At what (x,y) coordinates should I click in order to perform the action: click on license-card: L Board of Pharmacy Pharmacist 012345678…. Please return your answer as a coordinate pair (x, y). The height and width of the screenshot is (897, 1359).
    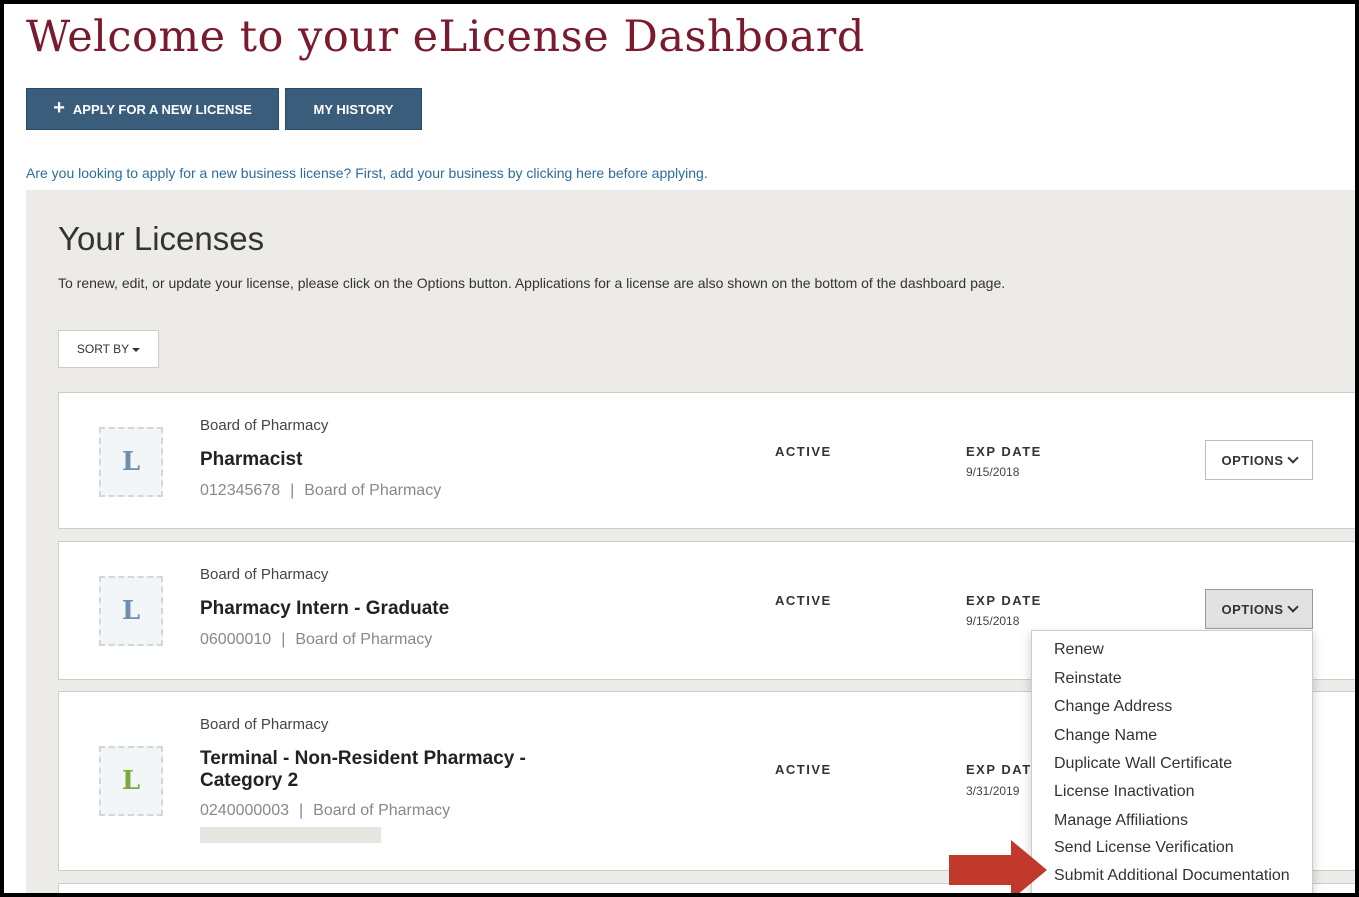
    Looking at the image, I should click on (706, 460).